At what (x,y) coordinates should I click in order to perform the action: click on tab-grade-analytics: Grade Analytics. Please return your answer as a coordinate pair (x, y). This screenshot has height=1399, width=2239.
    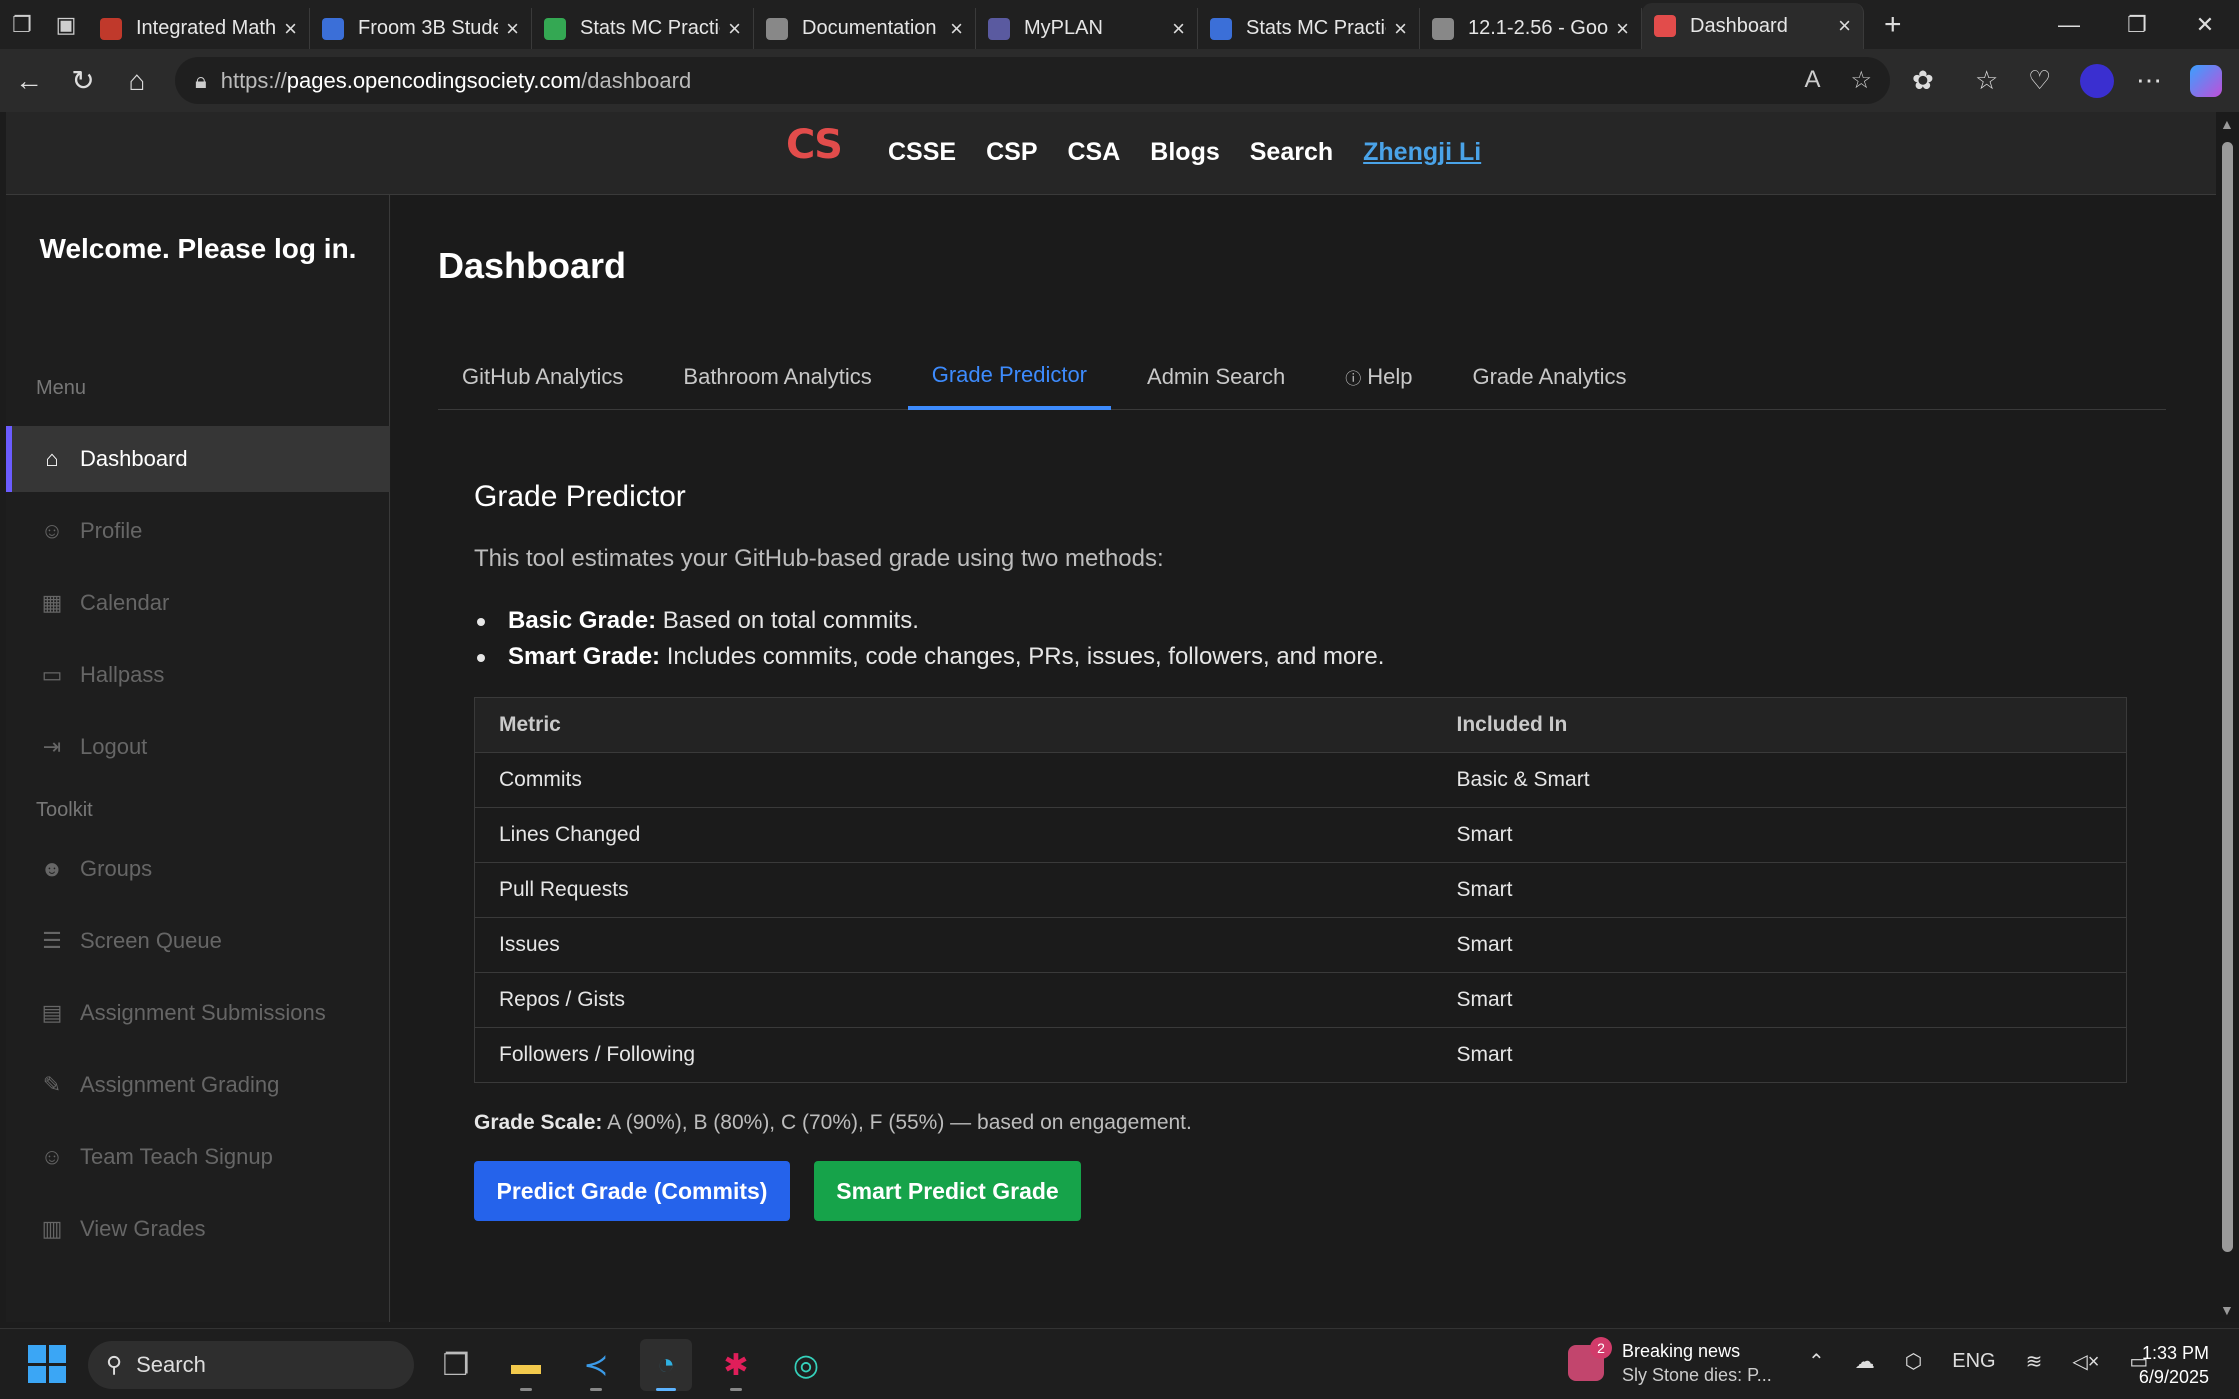
    Looking at the image, I should click on (1549, 376).